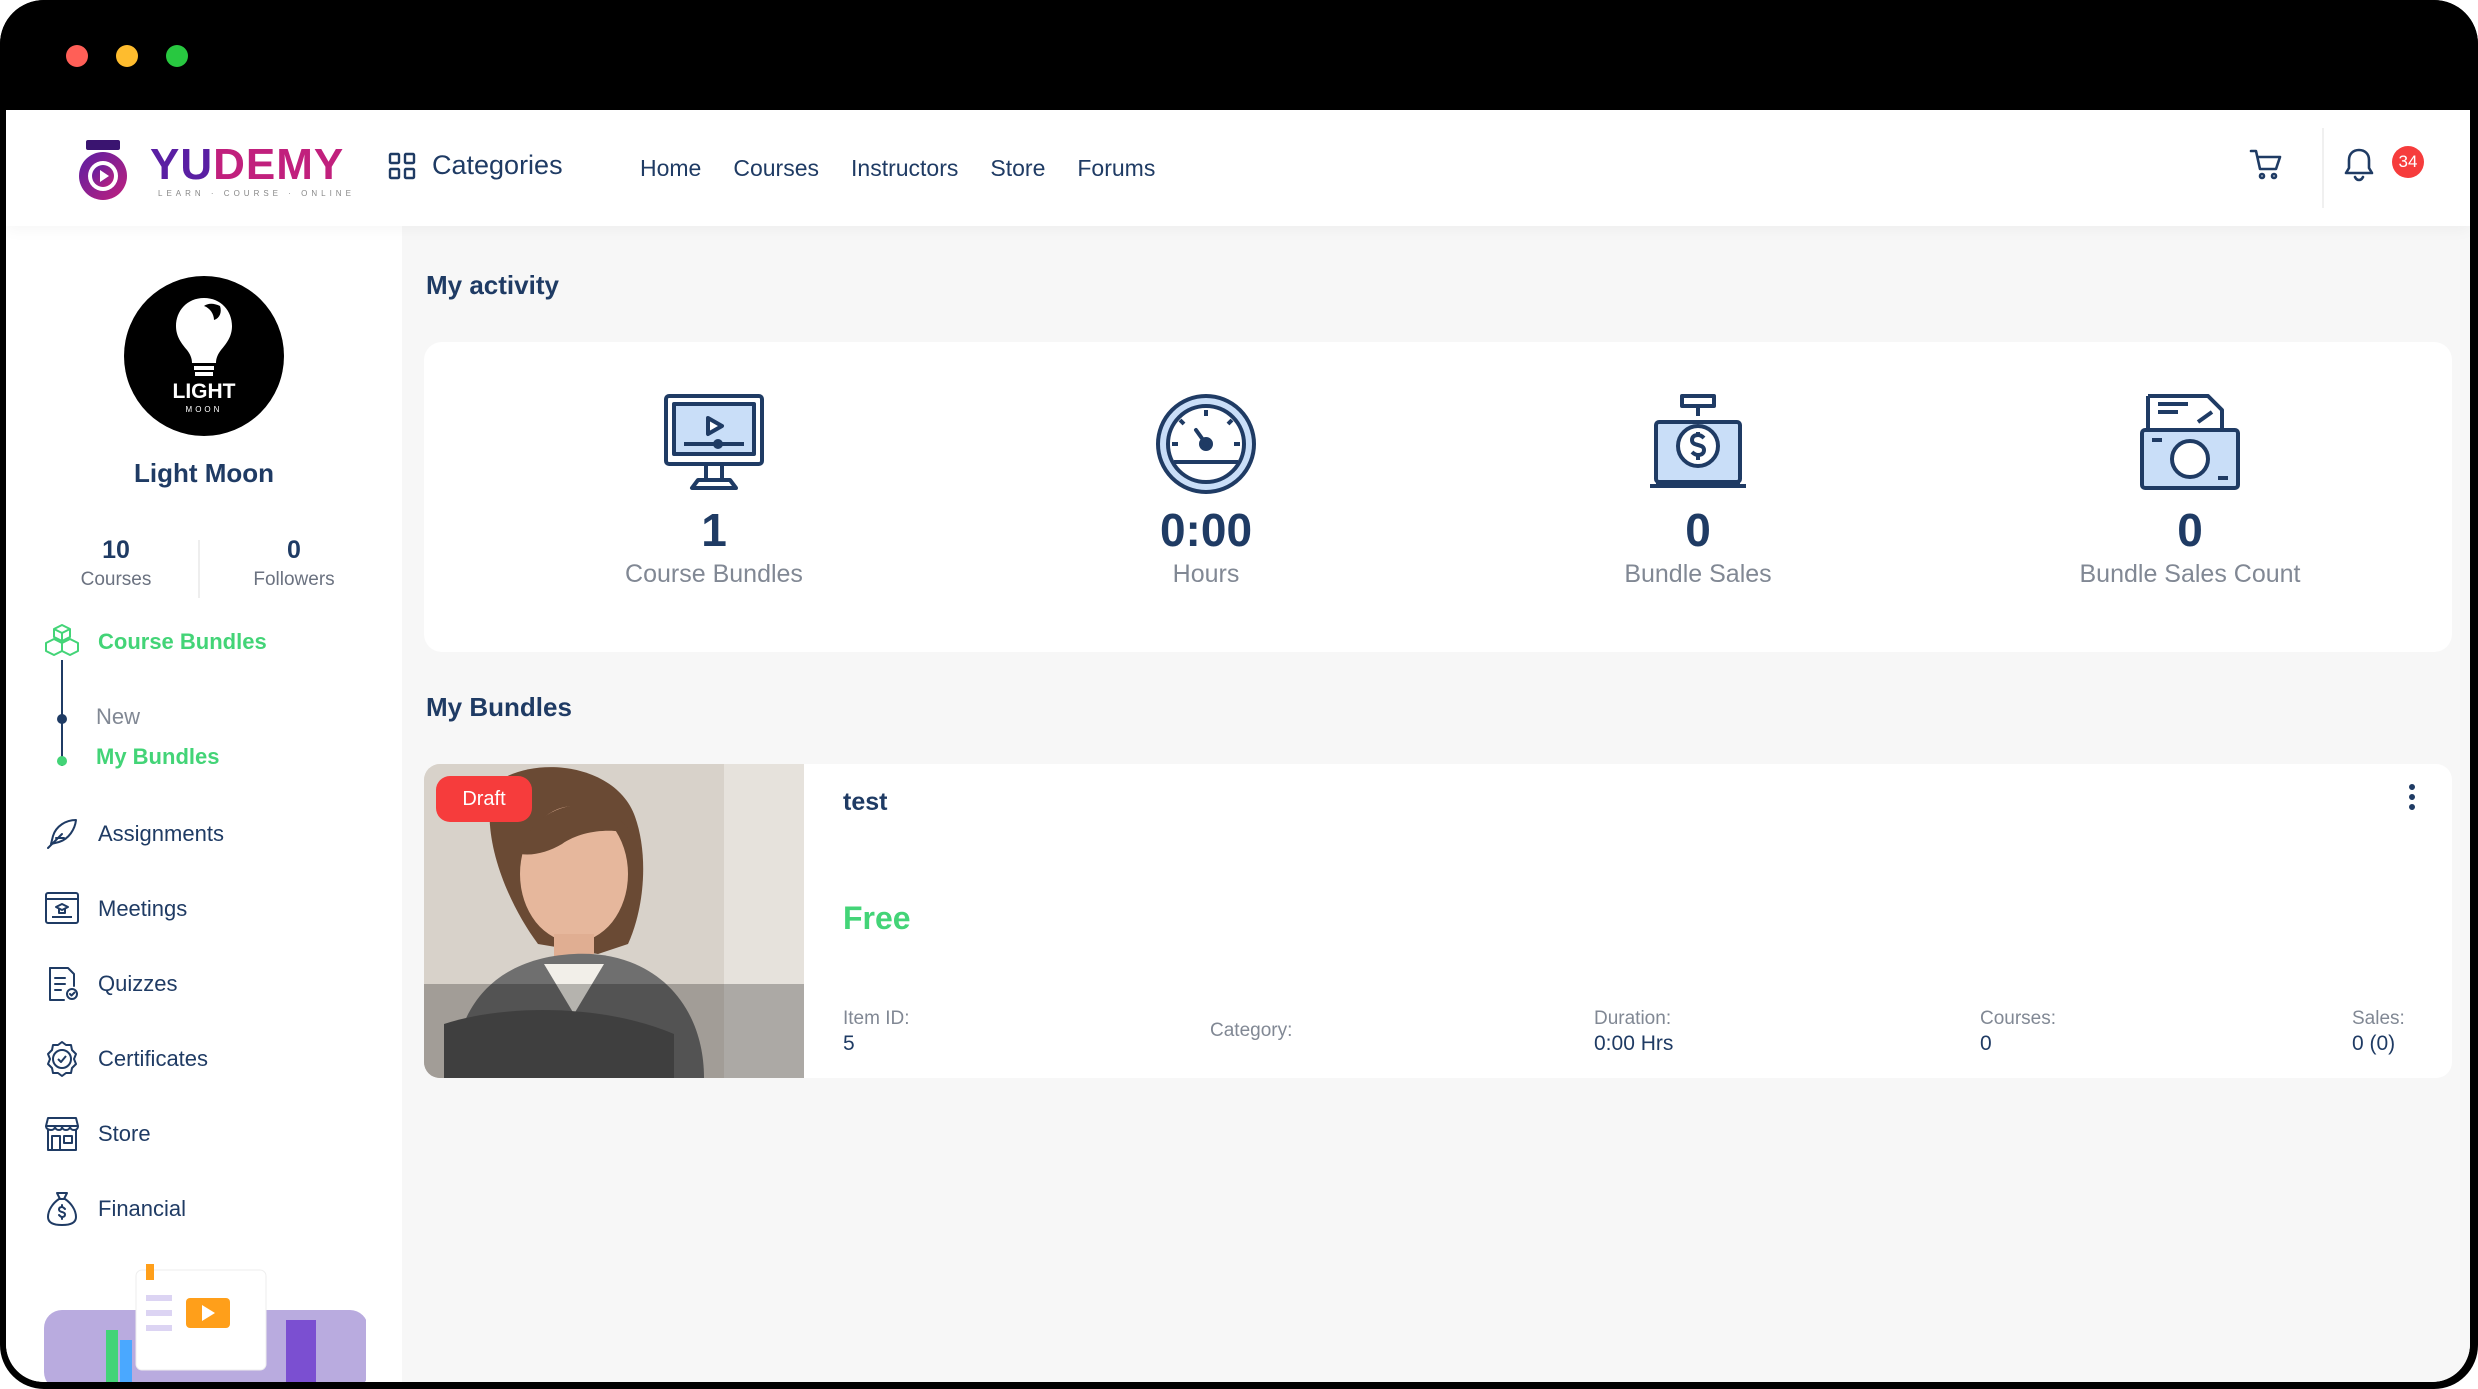 This screenshot has width=2478, height=1389. Describe the element at coordinates (138, 983) in the screenshot. I see `sidebar-item-label: Quizzes` at that location.